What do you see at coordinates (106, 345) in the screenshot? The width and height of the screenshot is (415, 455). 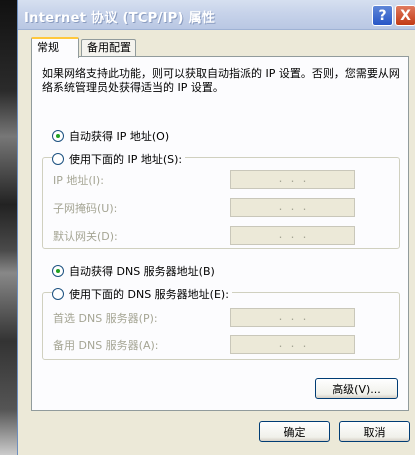 I see `alternate-dns-label: 备用 DNS 服务器(A):` at bounding box center [106, 345].